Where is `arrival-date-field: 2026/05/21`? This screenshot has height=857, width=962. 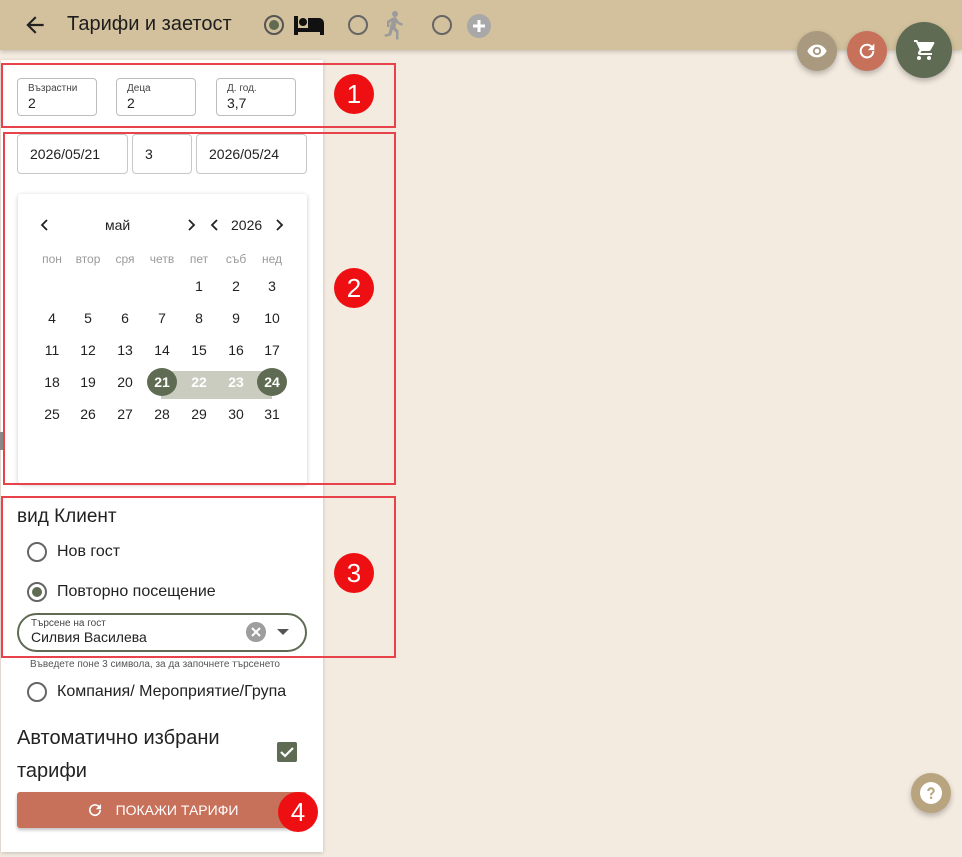 arrival-date-field: 2026/05/21 is located at coordinates (72, 154).